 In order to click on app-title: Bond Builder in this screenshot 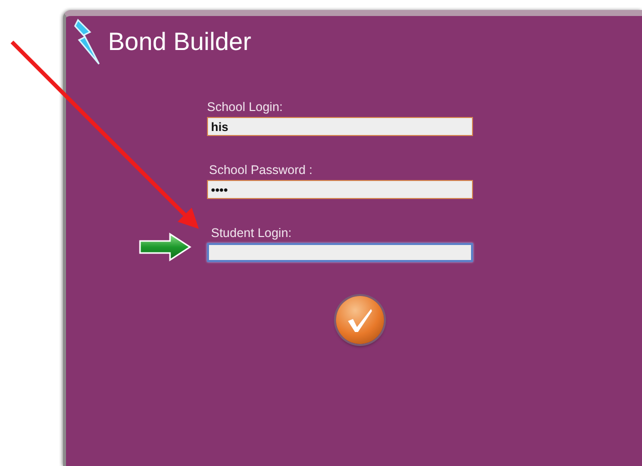, I will do `click(180, 42)`.